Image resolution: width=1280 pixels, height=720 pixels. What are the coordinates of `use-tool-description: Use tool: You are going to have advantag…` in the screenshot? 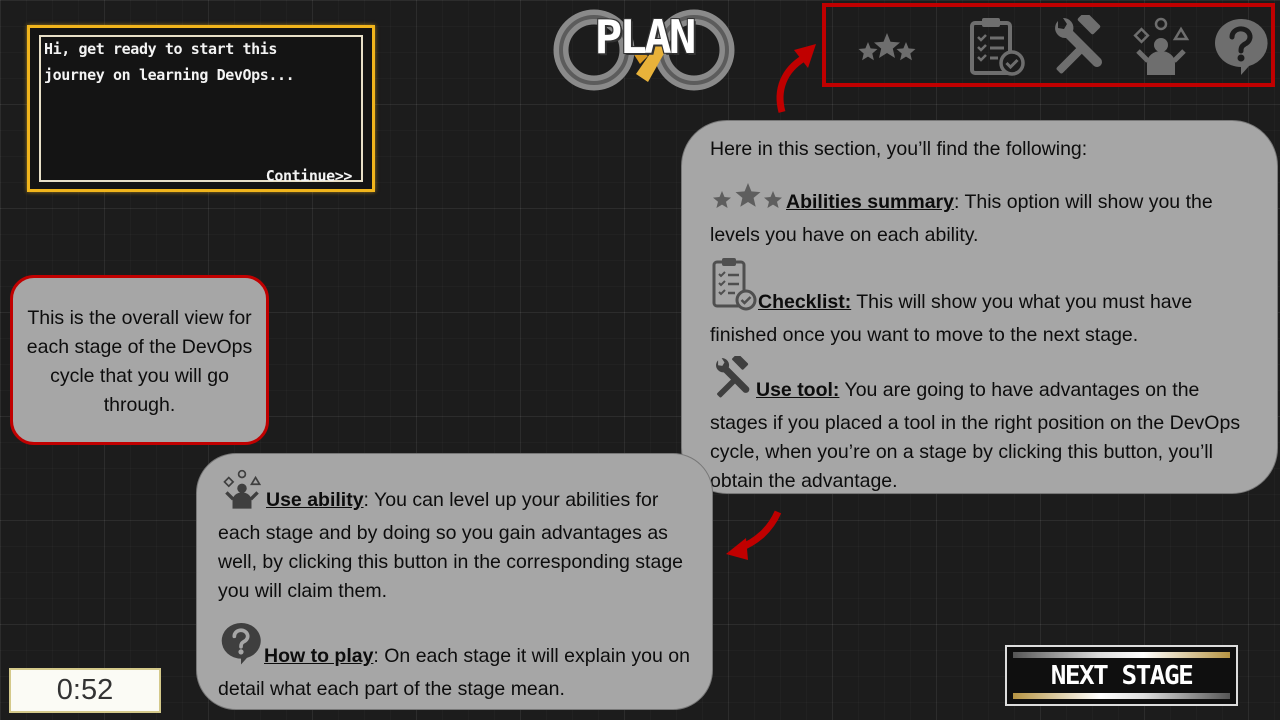 It's located at (983, 424).